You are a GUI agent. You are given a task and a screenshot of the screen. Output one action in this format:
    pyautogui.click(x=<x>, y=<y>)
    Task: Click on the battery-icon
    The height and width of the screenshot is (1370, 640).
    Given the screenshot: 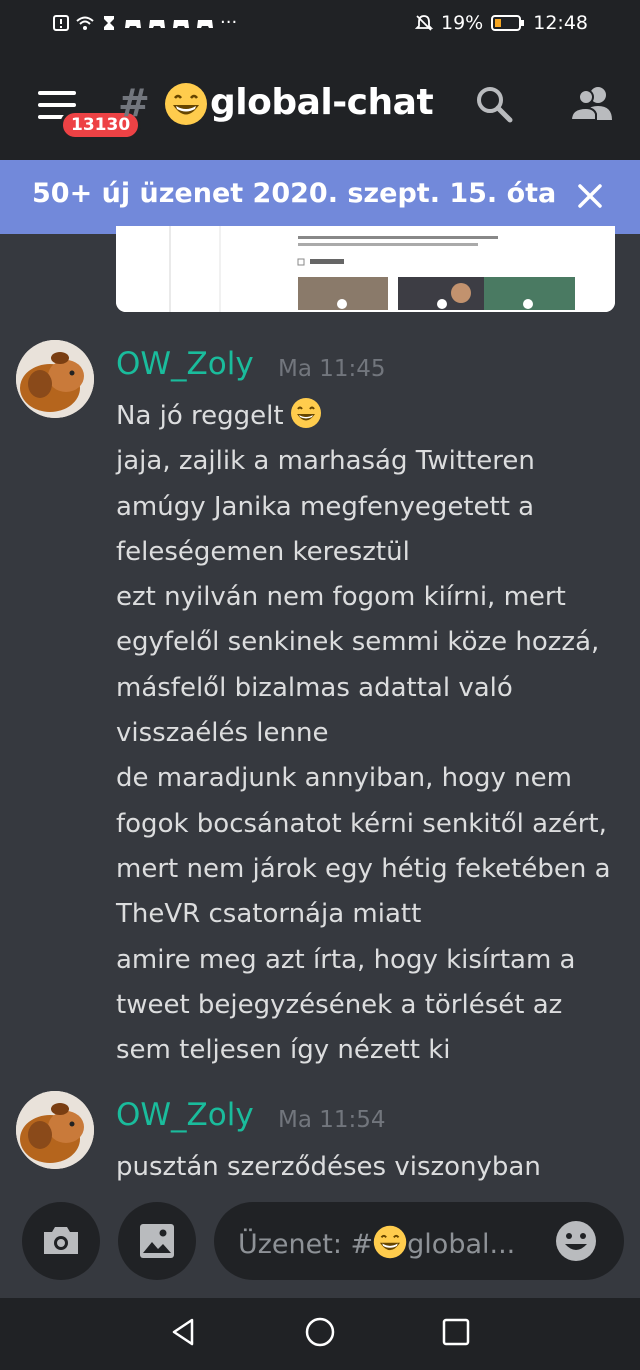 What is the action you would take?
    pyautogui.click(x=508, y=23)
    